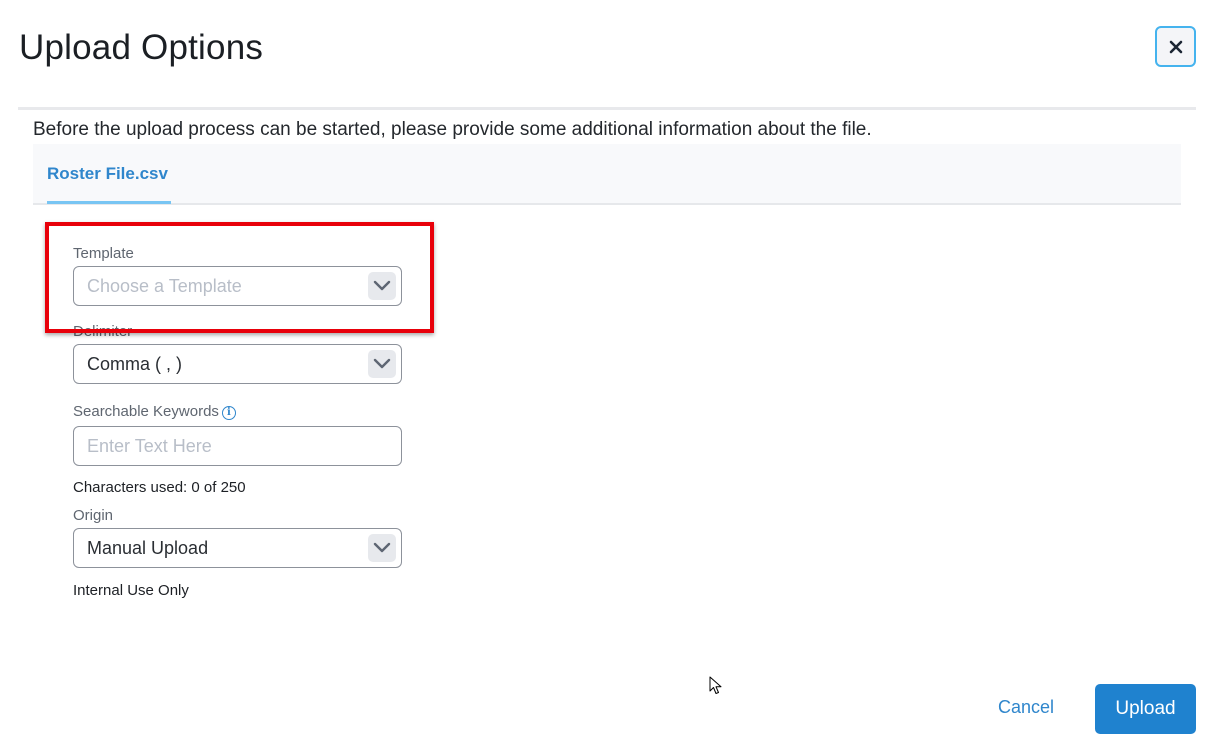 Image resolution: width=1221 pixels, height=743 pixels. I want to click on tab-roster-file: Roster File.csv, so click(107, 173).